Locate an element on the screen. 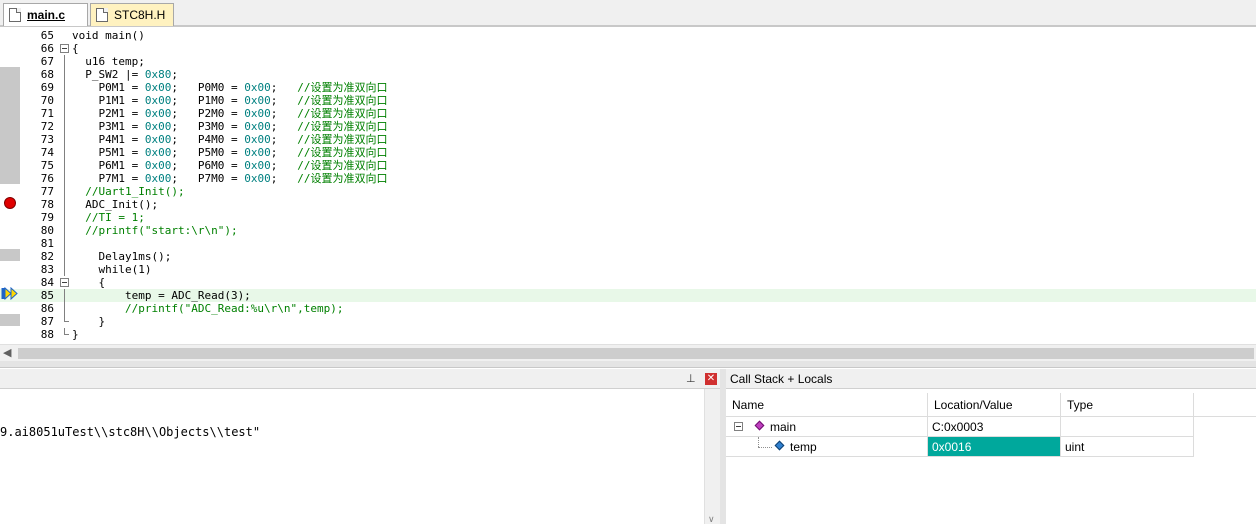 Image resolution: width=1256 pixels, height=525 pixels. line-number: 70 is located at coordinates (47, 100).